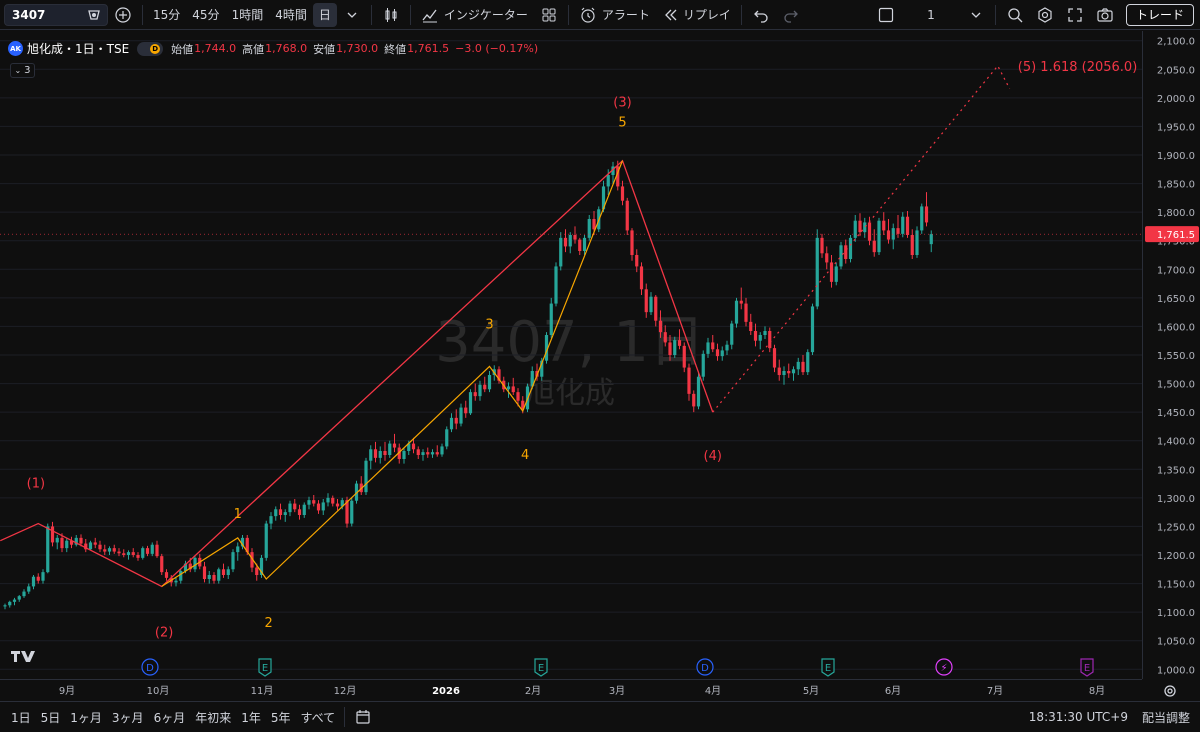  What do you see at coordinates (21, 717) in the screenshot?
I see `range-1d: 1日` at bounding box center [21, 717].